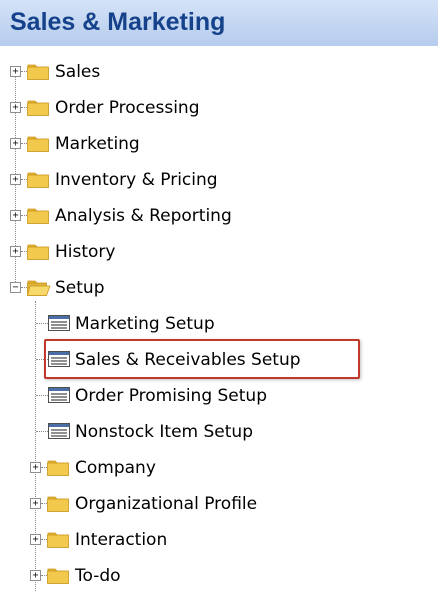  Describe the element at coordinates (118, 22) in the screenshot. I see `header-title: Sales & Marketing` at that location.